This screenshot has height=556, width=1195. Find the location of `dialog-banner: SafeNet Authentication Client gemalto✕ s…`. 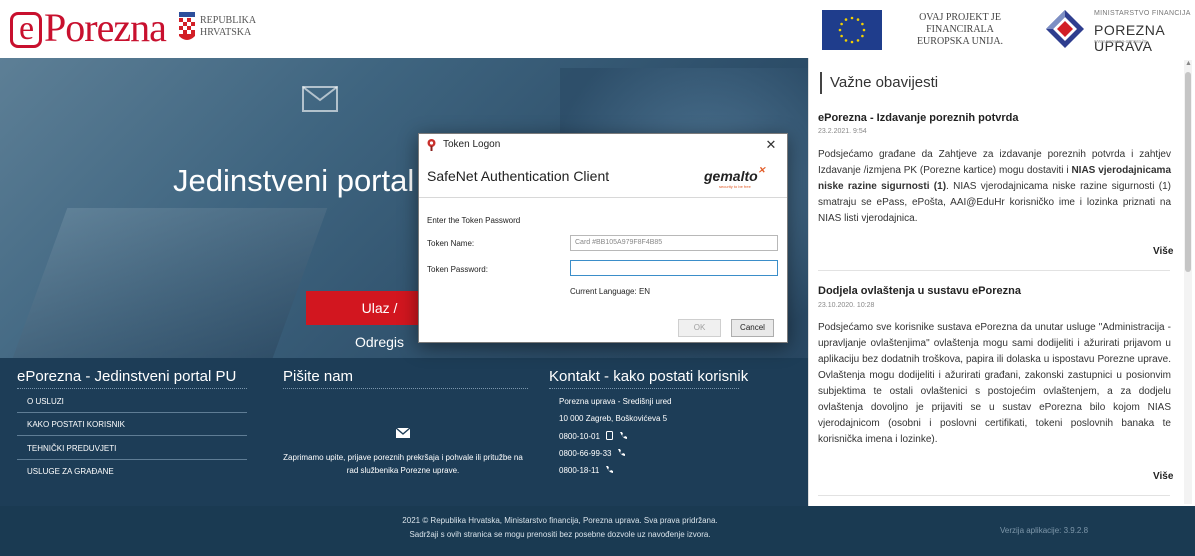

dialog-banner: SafeNet Authentication Client gemalto✕ s… is located at coordinates (603, 177).